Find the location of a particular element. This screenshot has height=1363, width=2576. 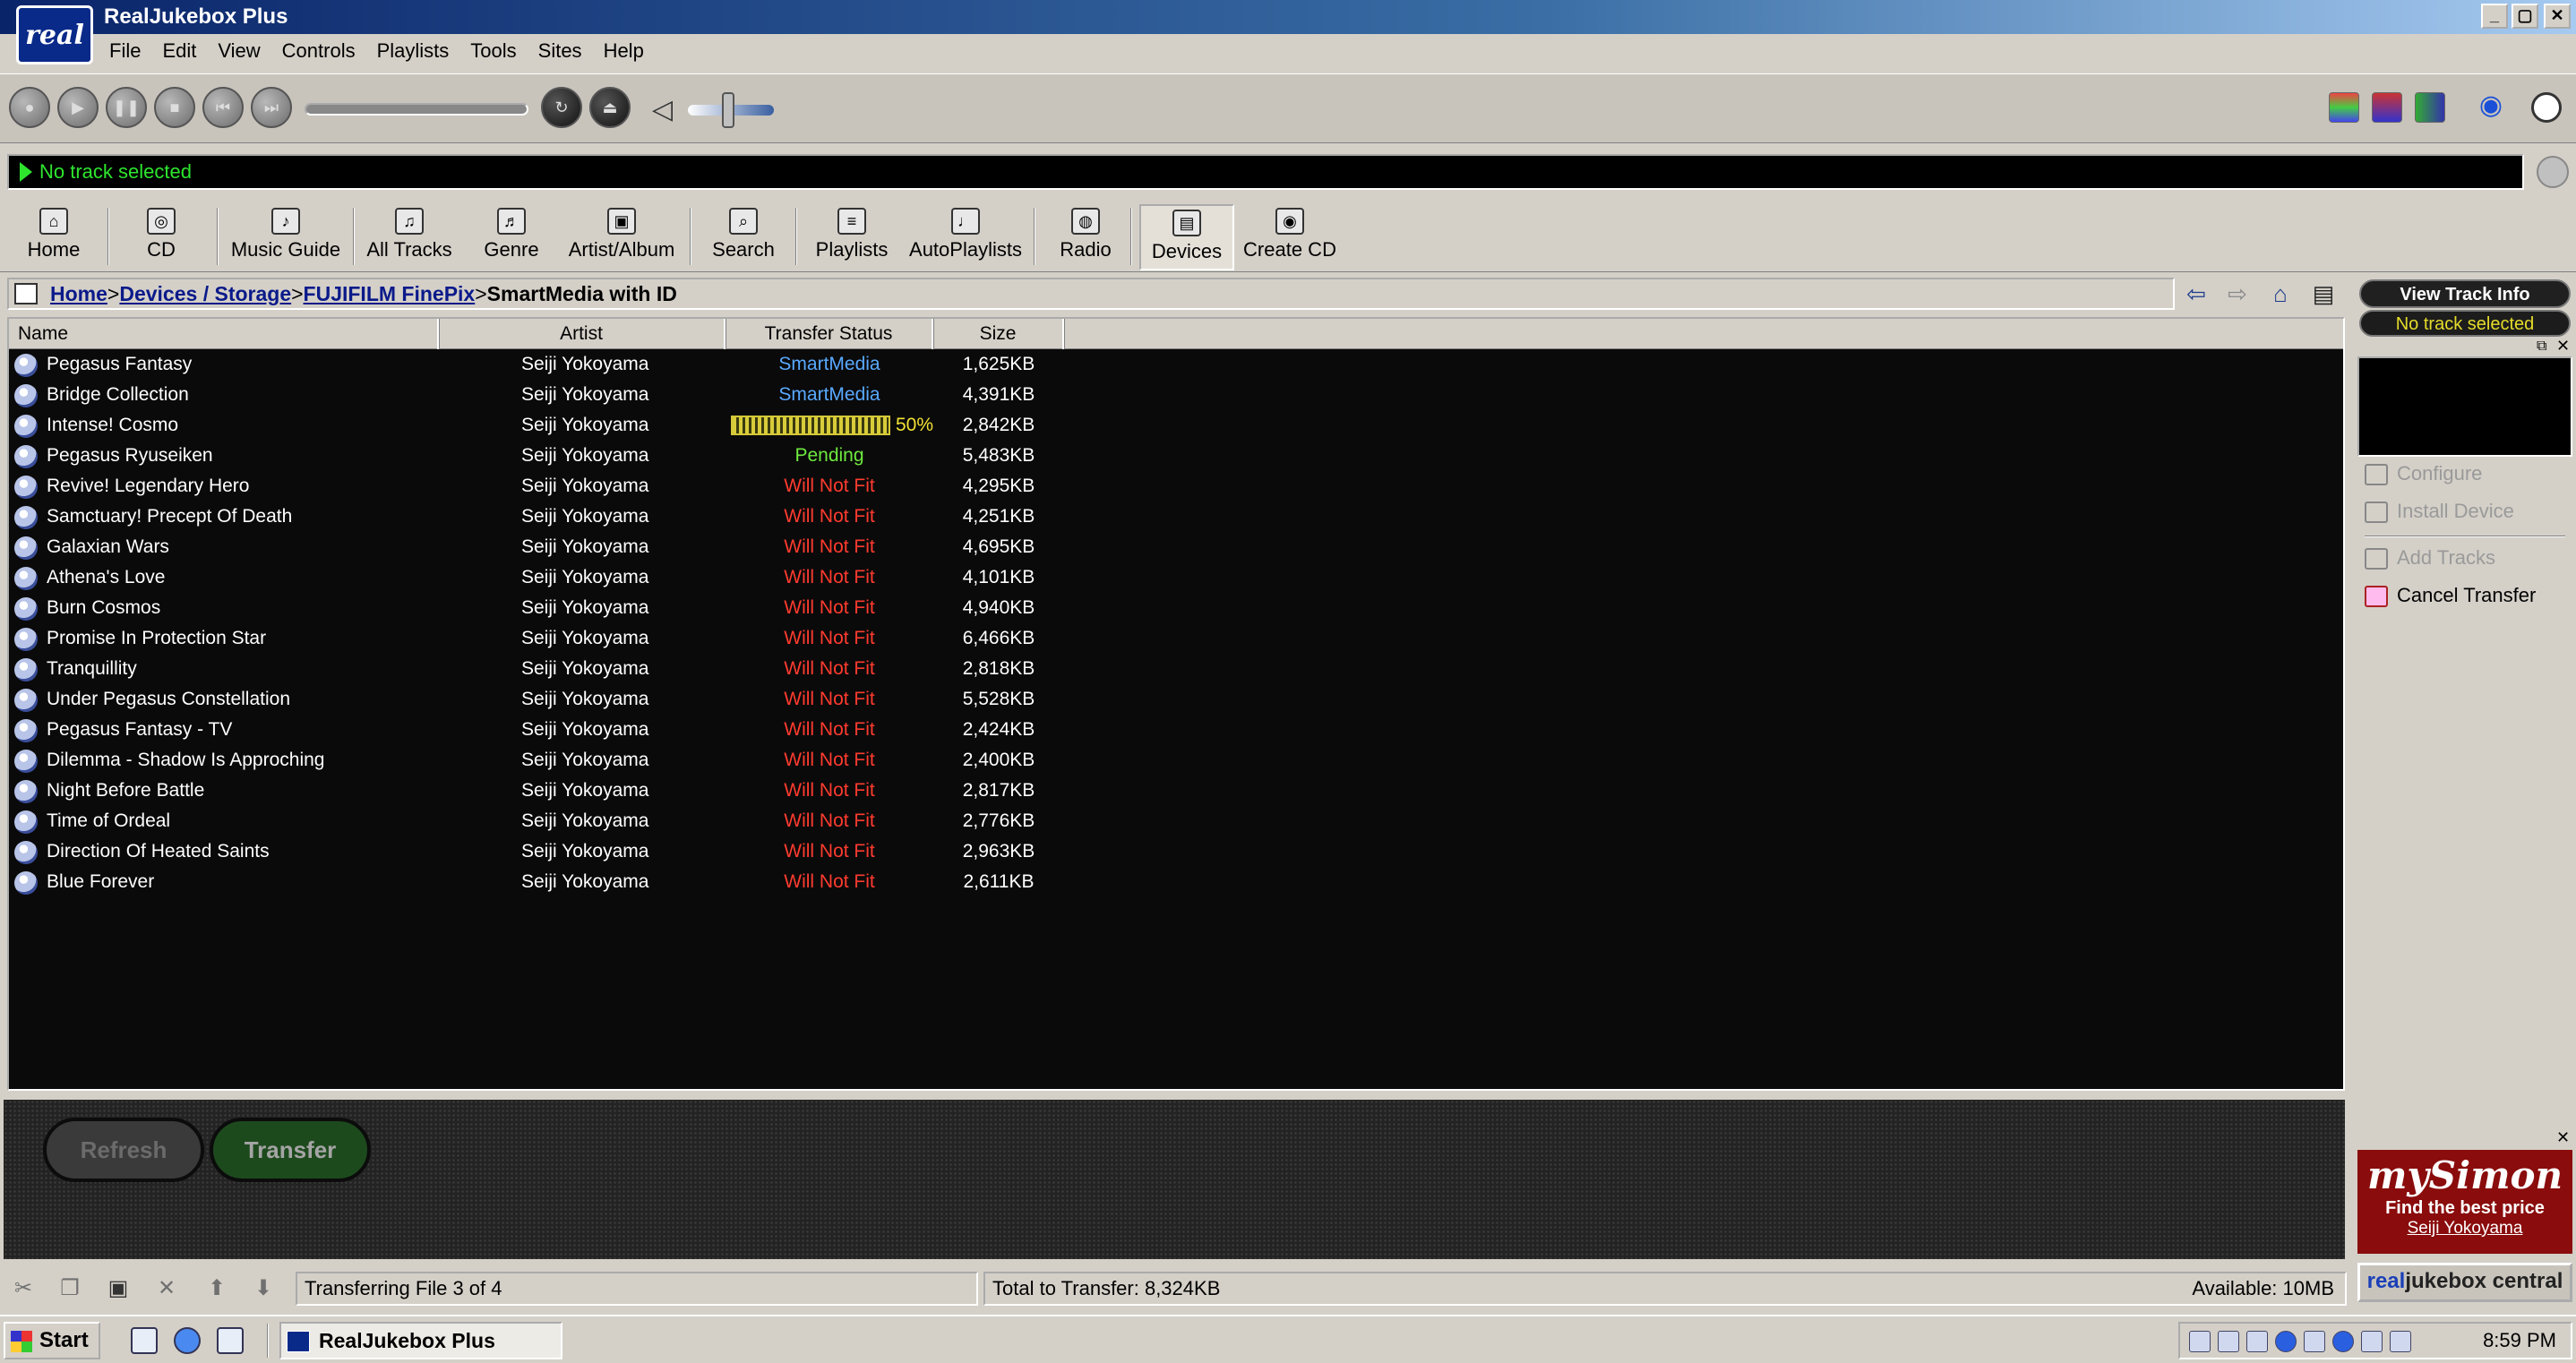

menu-sites: Sites is located at coordinates (560, 51).